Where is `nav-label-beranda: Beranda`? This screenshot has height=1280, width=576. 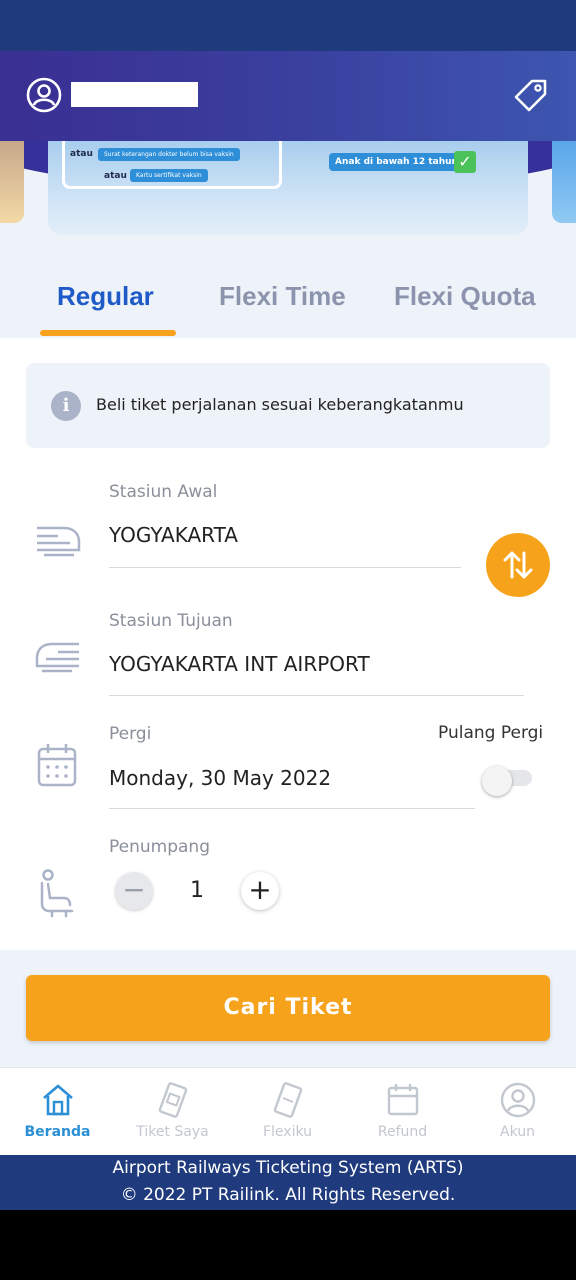 nav-label-beranda: Beranda is located at coordinates (57, 1132).